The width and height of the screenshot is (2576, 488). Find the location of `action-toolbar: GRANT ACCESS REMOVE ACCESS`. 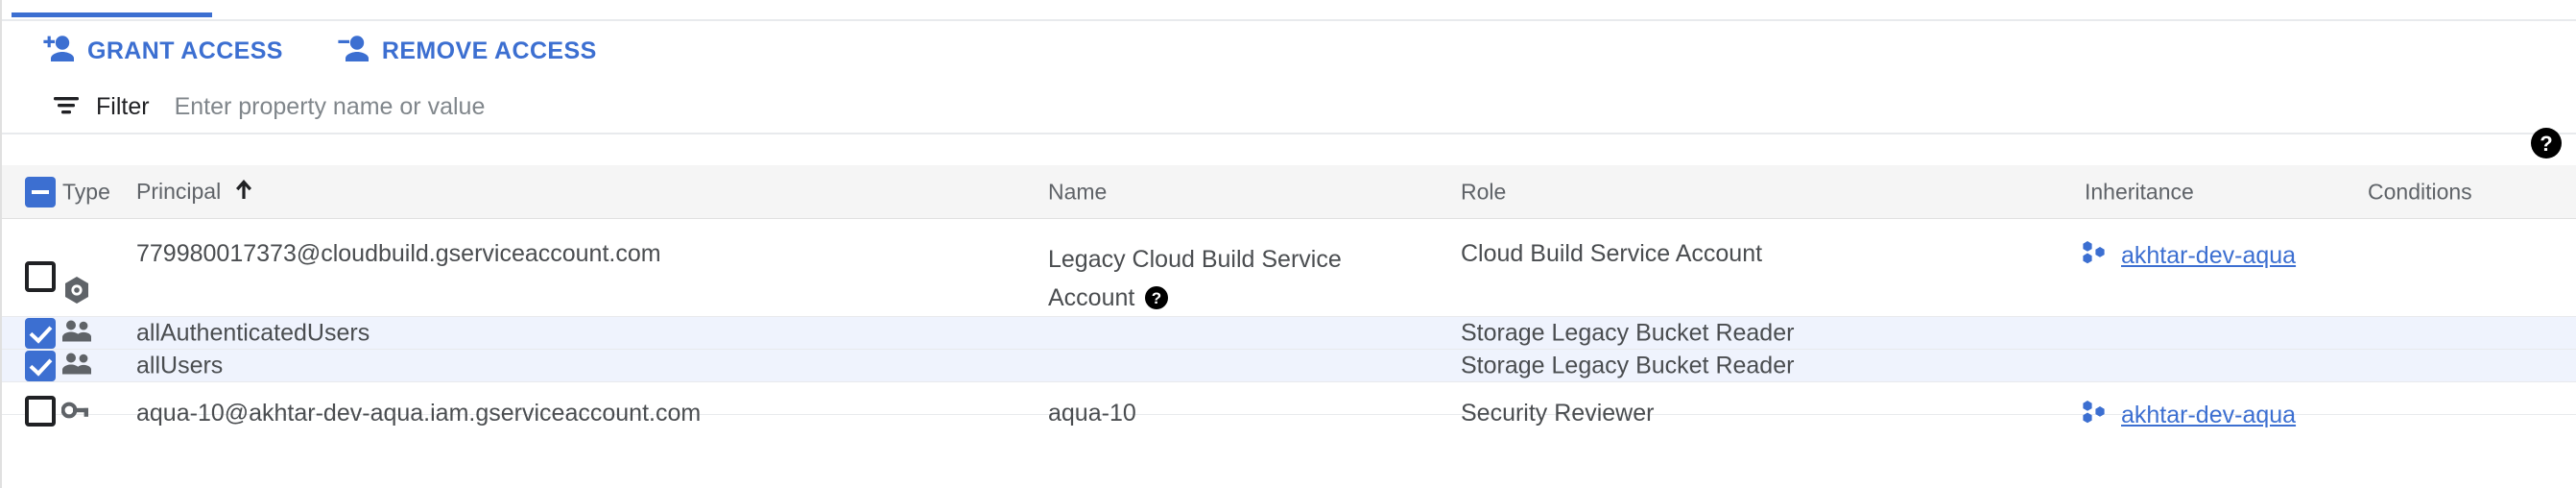

action-toolbar: GRANT ACCESS REMOVE ACCESS is located at coordinates (1289, 51).